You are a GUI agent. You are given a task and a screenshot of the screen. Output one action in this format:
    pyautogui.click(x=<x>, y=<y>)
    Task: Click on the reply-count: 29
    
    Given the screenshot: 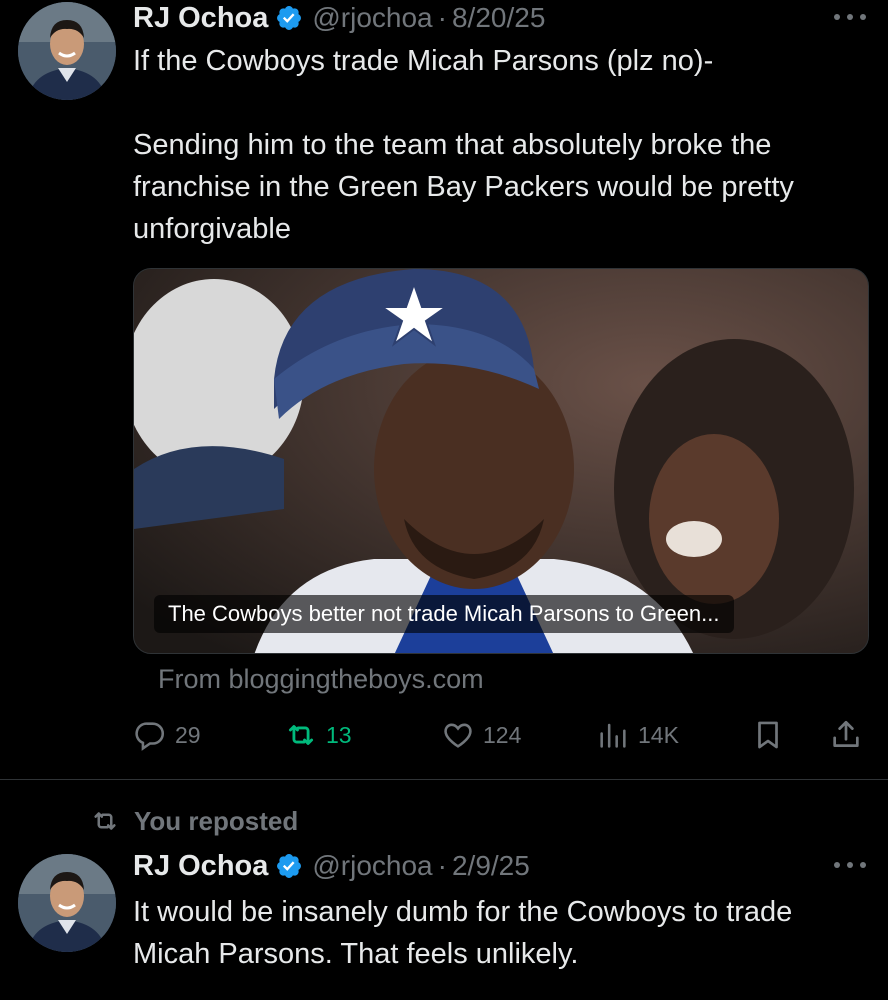 What is the action you would take?
    pyautogui.click(x=188, y=734)
    